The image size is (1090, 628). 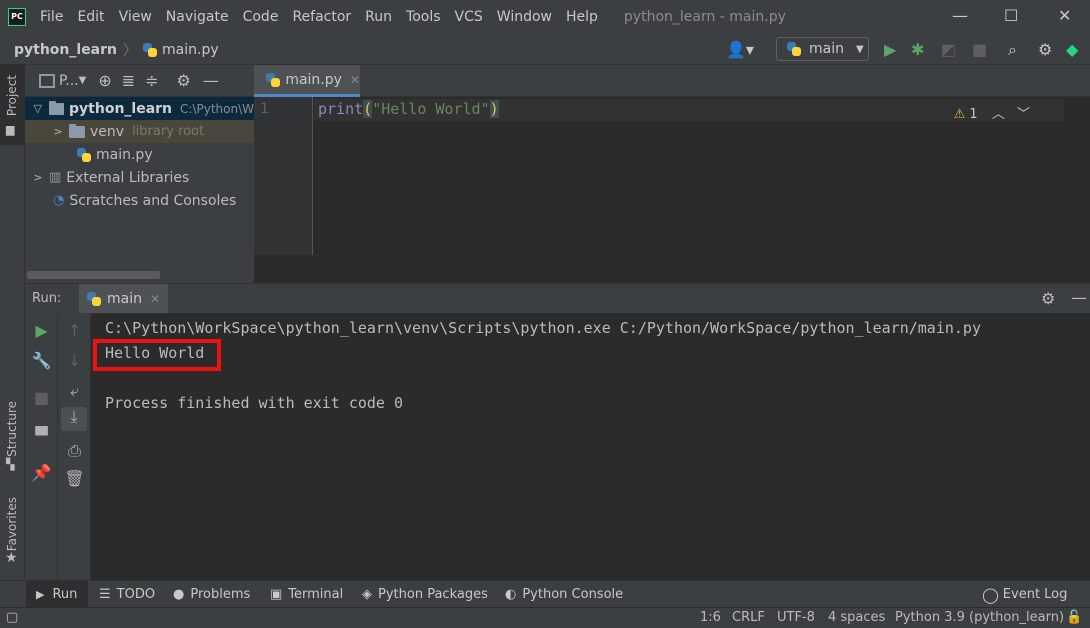 What do you see at coordinates (998, 114) in the screenshot?
I see `chevron-up-icon: ︿` at bounding box center [998, 114].